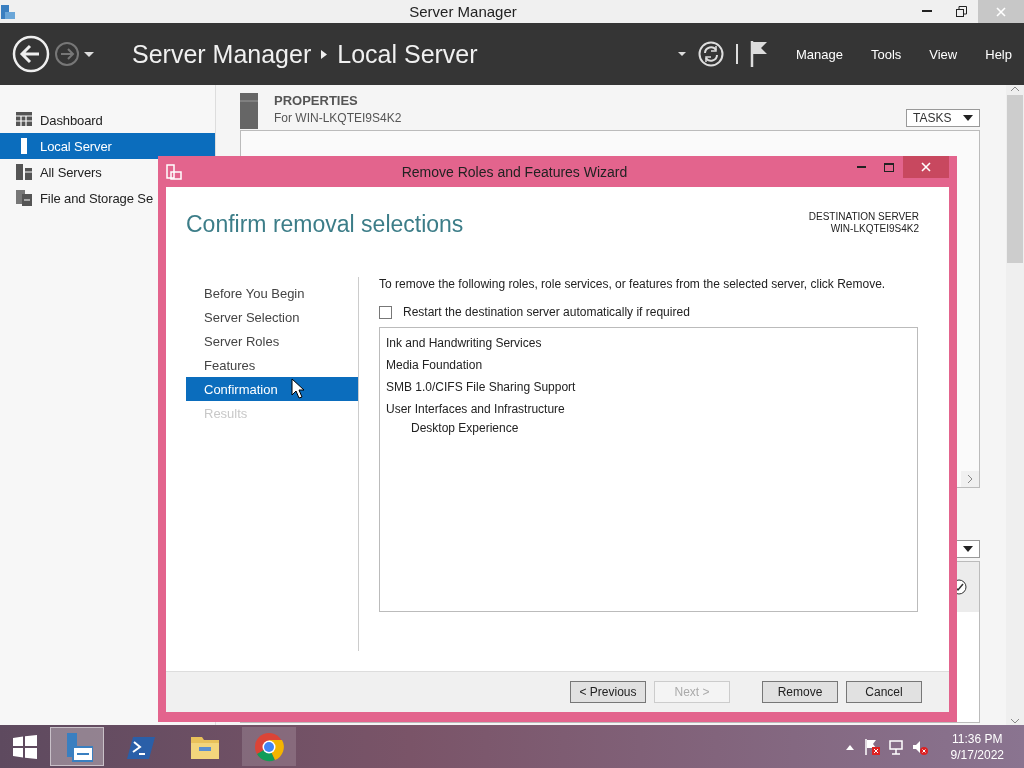 The height and width of the screenshot is (768, 1024). I want to click on flag-error-icon, so click(871, 746).